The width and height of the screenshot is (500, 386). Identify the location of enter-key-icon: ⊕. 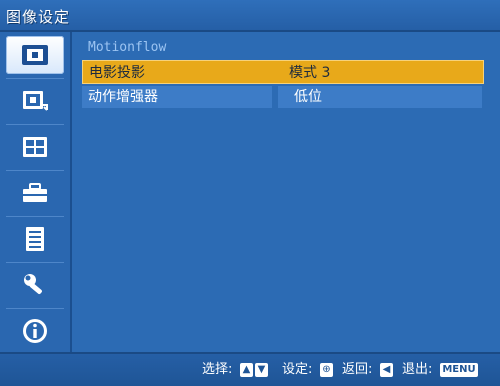
(326, 370).